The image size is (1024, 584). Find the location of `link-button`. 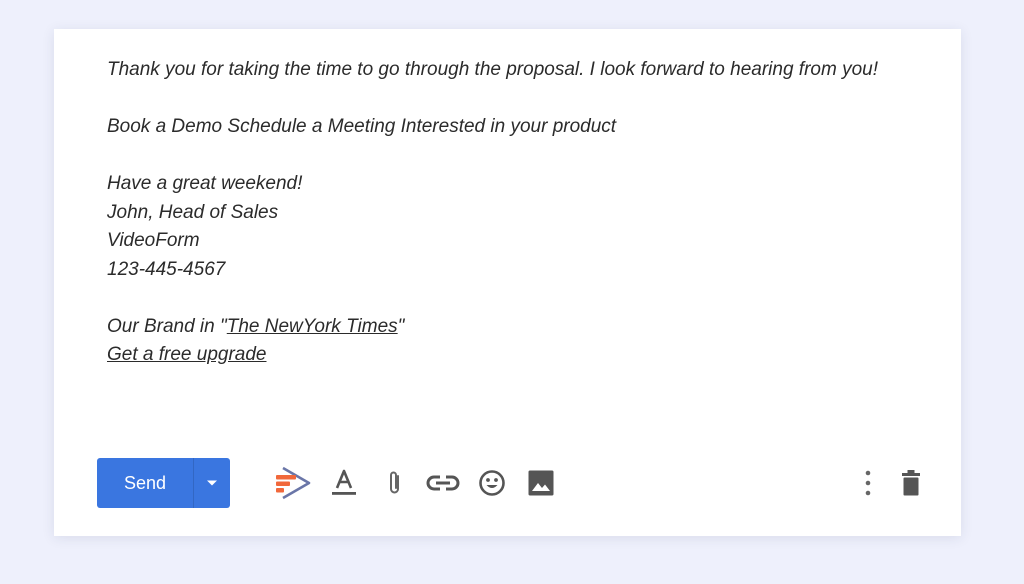

link-button is located at coordinates (443, 483).